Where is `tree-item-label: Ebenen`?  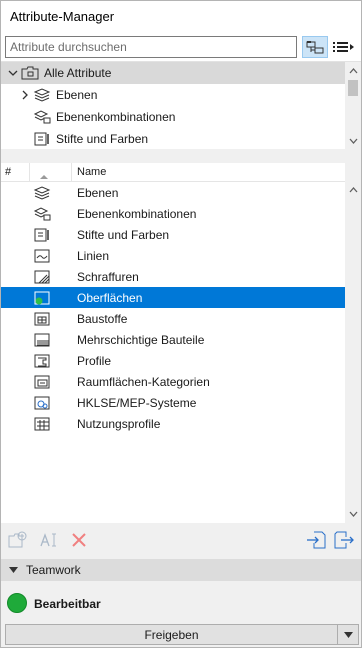
tree-item-label: Ebenen is located at coordinates (77, 95).